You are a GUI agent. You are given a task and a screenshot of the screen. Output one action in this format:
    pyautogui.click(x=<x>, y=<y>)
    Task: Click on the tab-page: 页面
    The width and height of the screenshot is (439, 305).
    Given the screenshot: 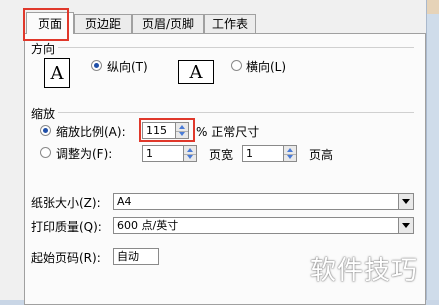 What is the action you would take?
    pyautogui.click(x=50, y=23)
    